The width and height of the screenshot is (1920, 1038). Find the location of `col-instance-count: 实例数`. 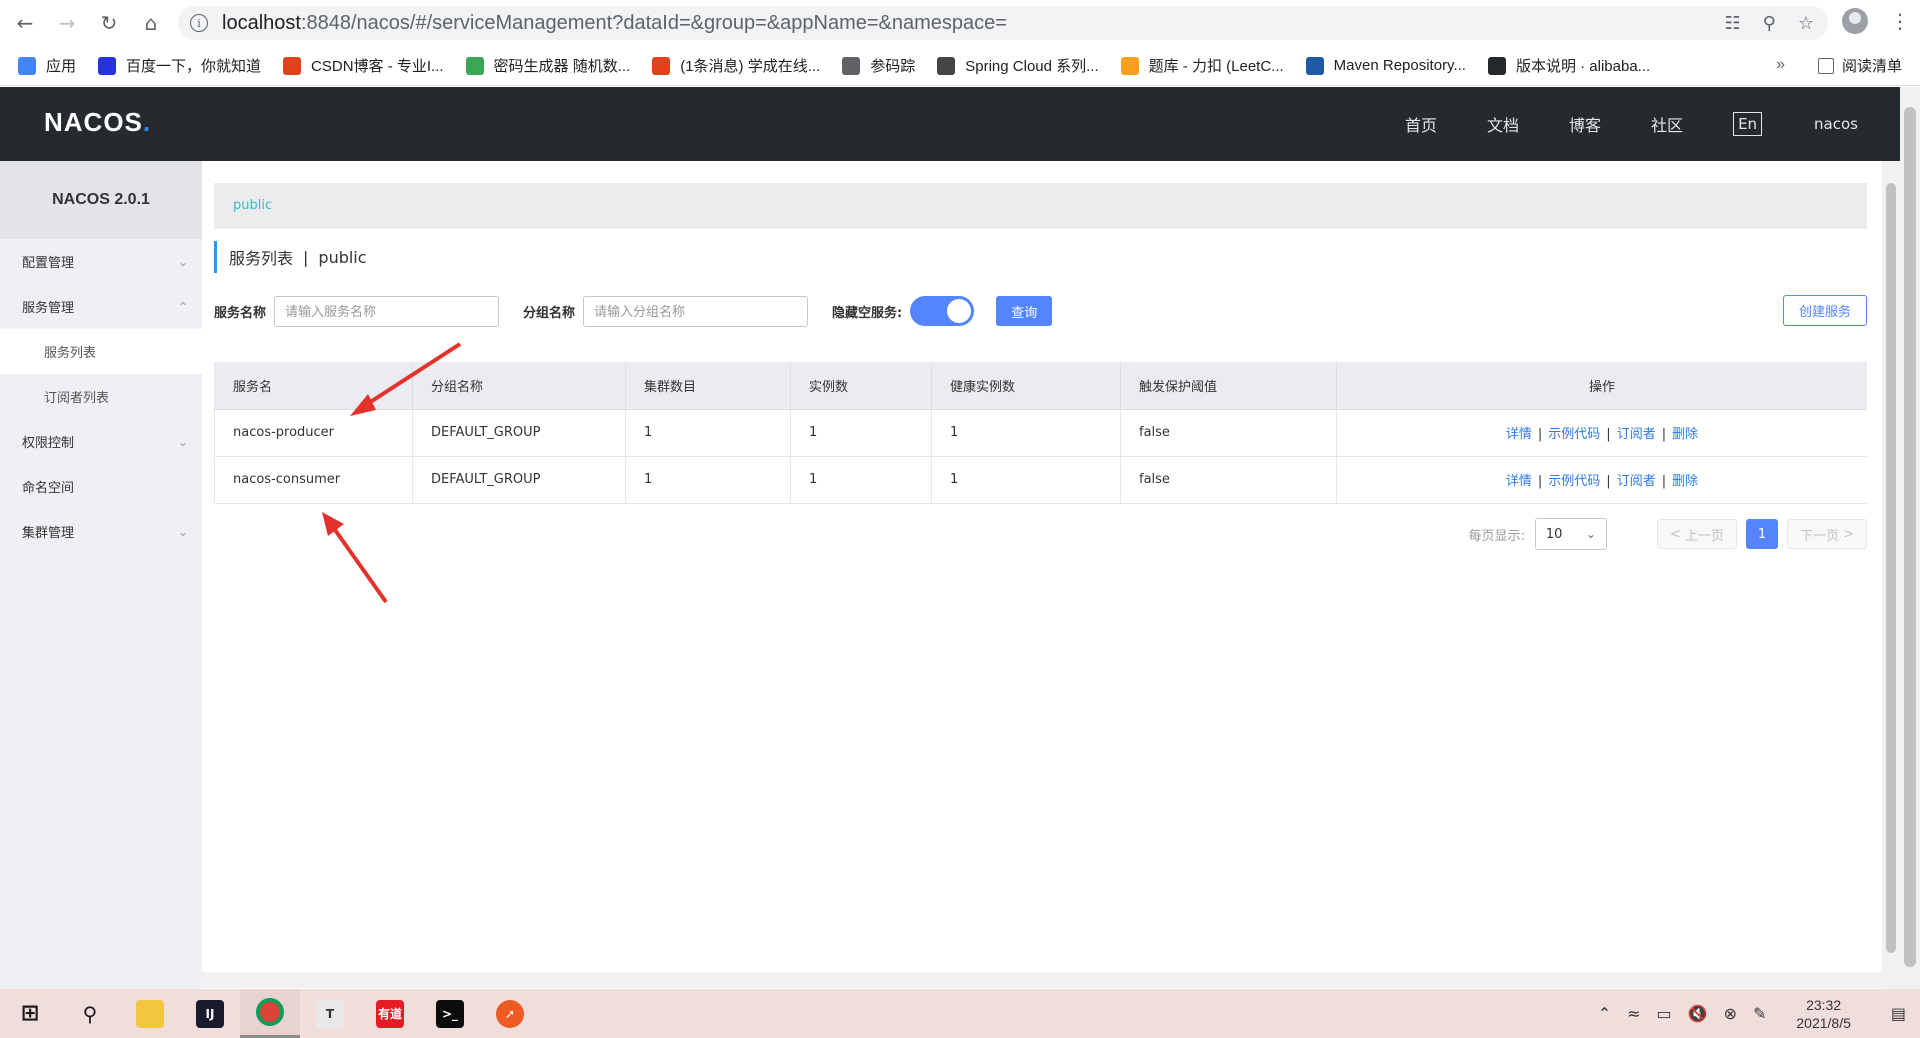

col-instance-count: 实例数 is located at coordinates (861, 386).